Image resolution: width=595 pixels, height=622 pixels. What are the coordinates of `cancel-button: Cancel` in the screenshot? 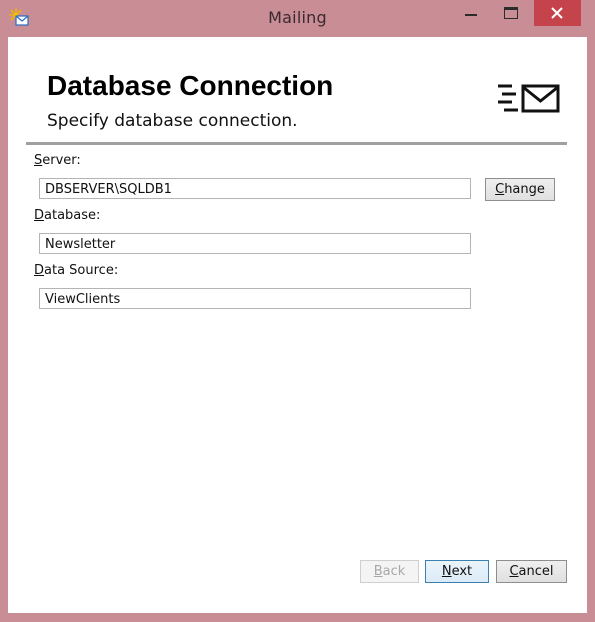 It's located at (531, 571).